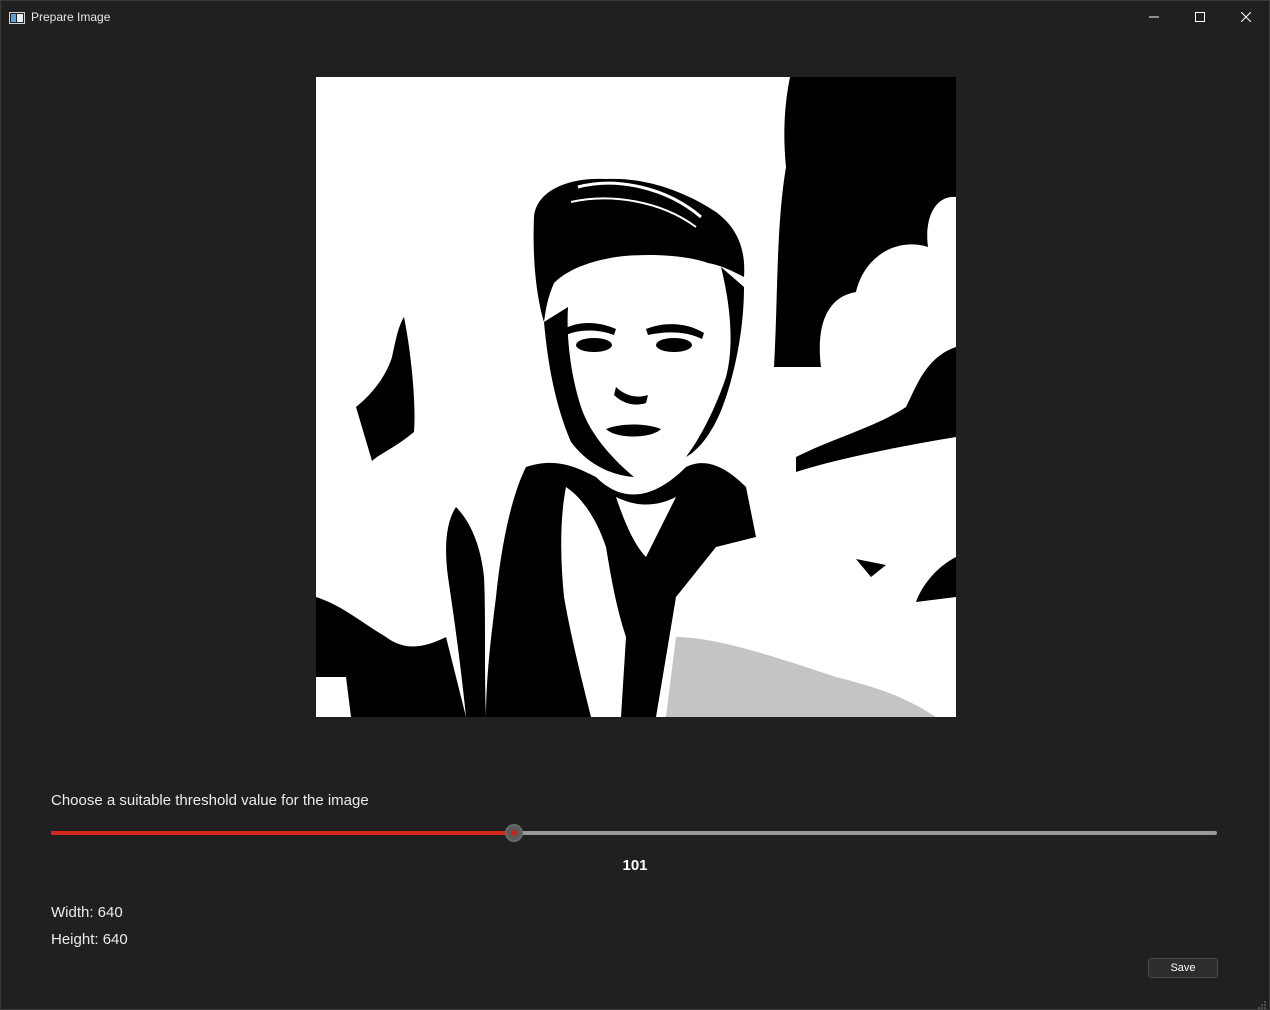 This screenshot has width=1270, height=1010. I want to click on maximize-icon, so click(1200, 16).